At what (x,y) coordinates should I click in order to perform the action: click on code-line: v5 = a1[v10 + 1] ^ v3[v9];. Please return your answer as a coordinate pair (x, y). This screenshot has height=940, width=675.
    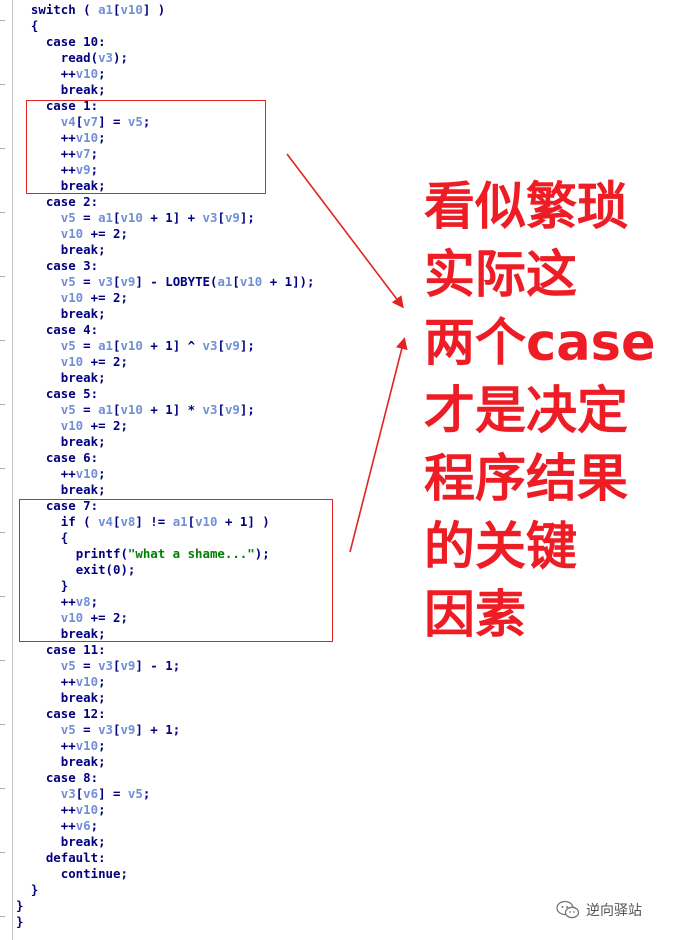
    Looking at the image, I should click on (165, 346).